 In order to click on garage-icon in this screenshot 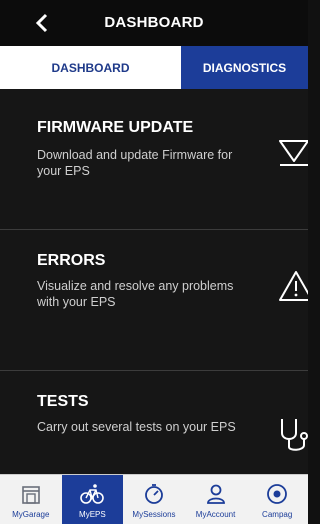, I will do `click(31, 494)`.